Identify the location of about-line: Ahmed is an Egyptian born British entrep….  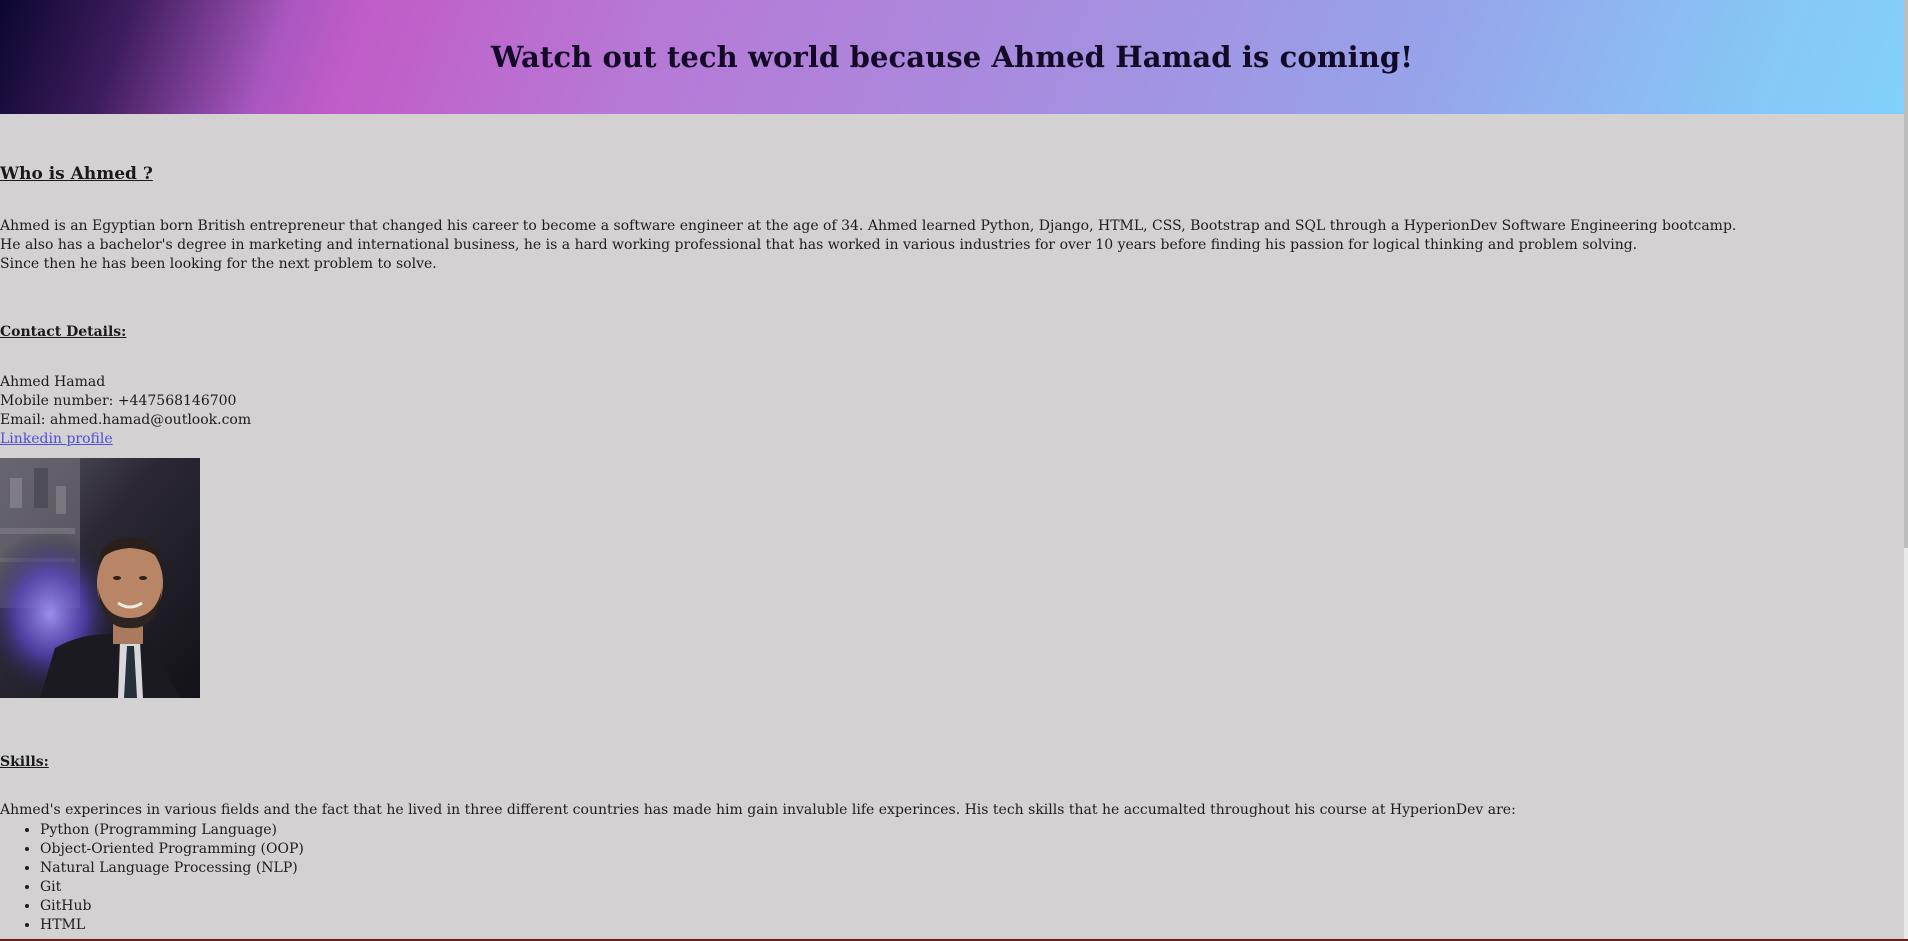
(868, 226).